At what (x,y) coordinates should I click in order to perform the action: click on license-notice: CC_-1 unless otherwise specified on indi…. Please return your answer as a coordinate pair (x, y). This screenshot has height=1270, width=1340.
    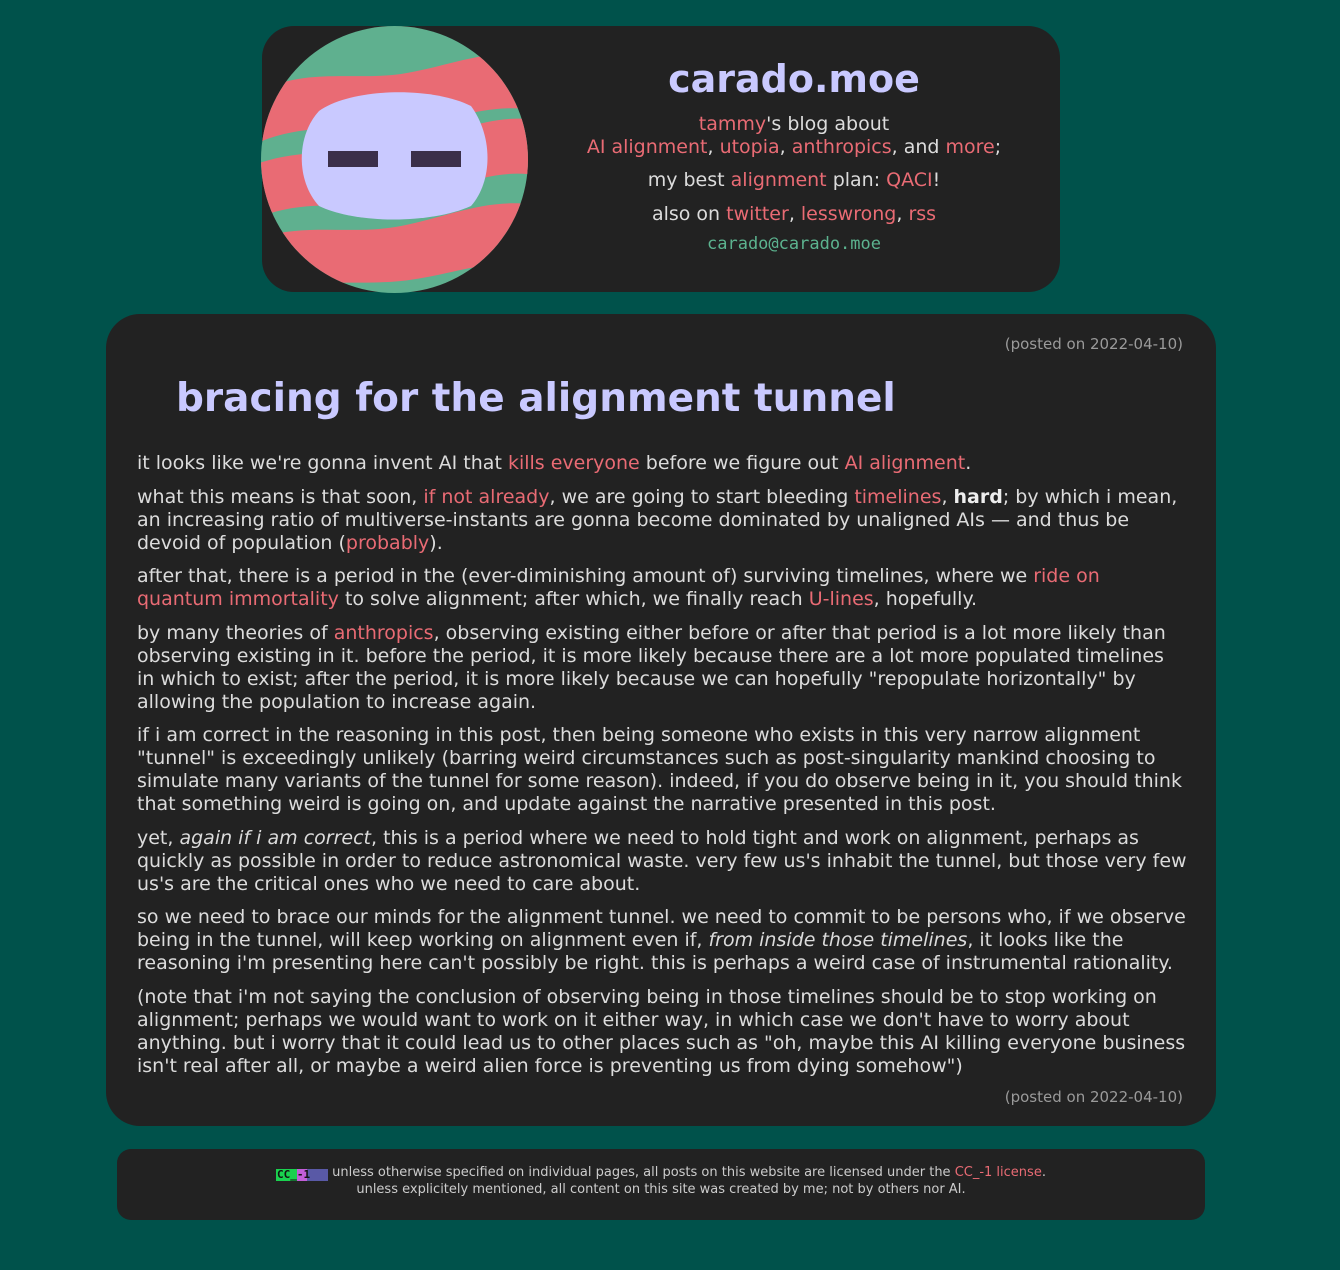
    Looking at the image, I should click on (661, 1181).